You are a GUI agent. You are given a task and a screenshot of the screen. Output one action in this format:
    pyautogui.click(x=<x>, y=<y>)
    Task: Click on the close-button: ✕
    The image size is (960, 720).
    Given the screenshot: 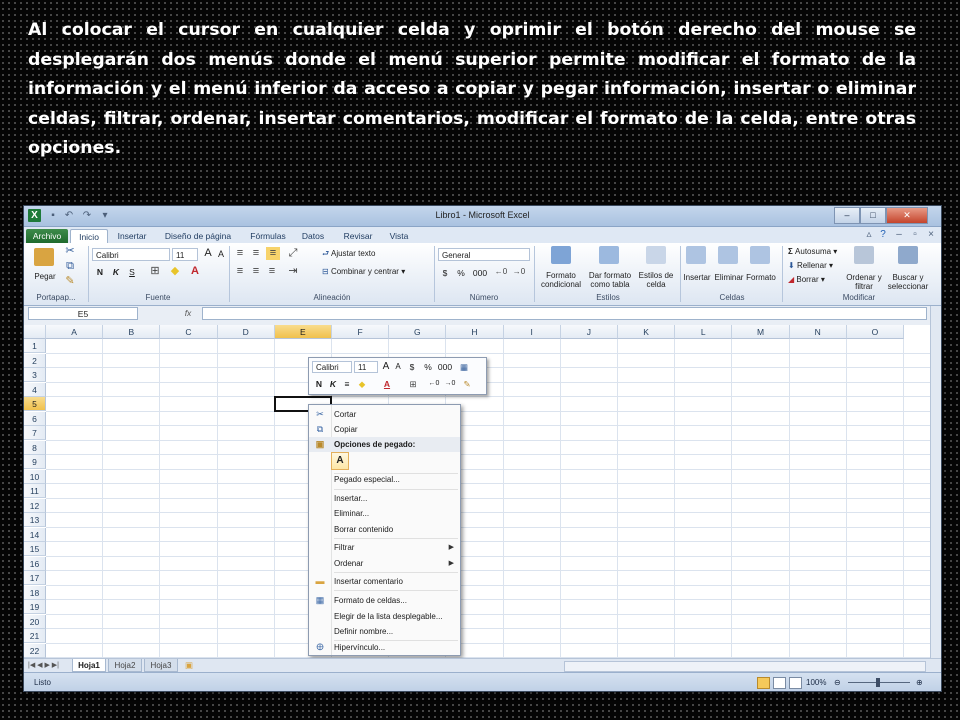 What is the action you would take?
    pyautogui.click(x=907, y=215)
    